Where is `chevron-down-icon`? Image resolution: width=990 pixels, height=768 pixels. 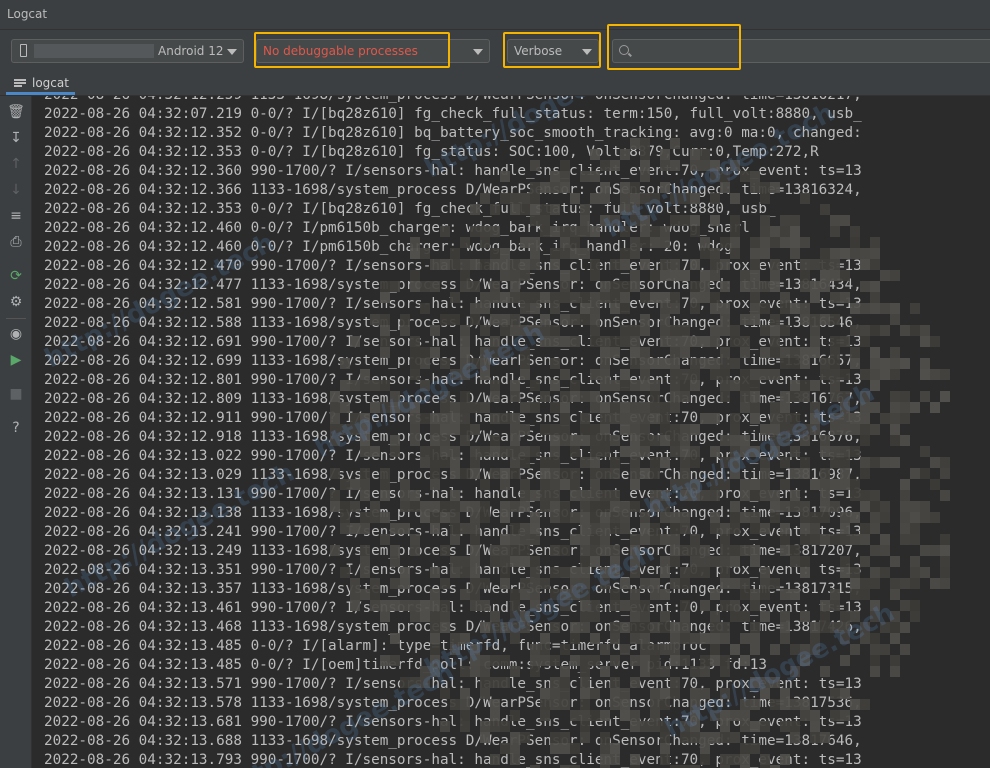
chevron-down-icon is located at coordinates (478, 52).